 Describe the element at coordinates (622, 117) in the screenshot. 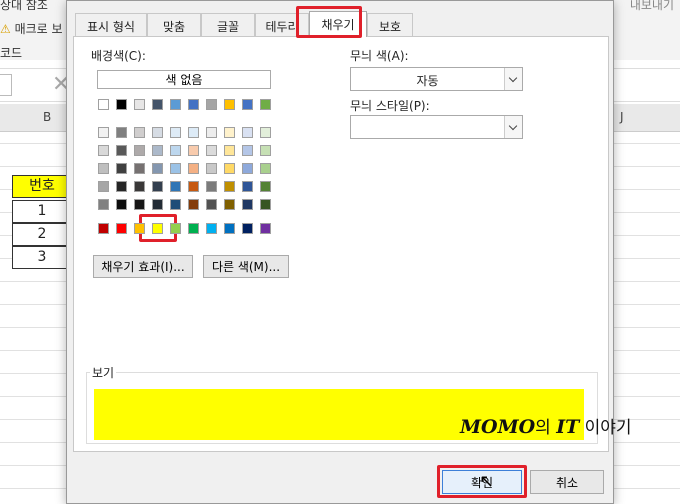

I see `column-header-j: J` at that location.